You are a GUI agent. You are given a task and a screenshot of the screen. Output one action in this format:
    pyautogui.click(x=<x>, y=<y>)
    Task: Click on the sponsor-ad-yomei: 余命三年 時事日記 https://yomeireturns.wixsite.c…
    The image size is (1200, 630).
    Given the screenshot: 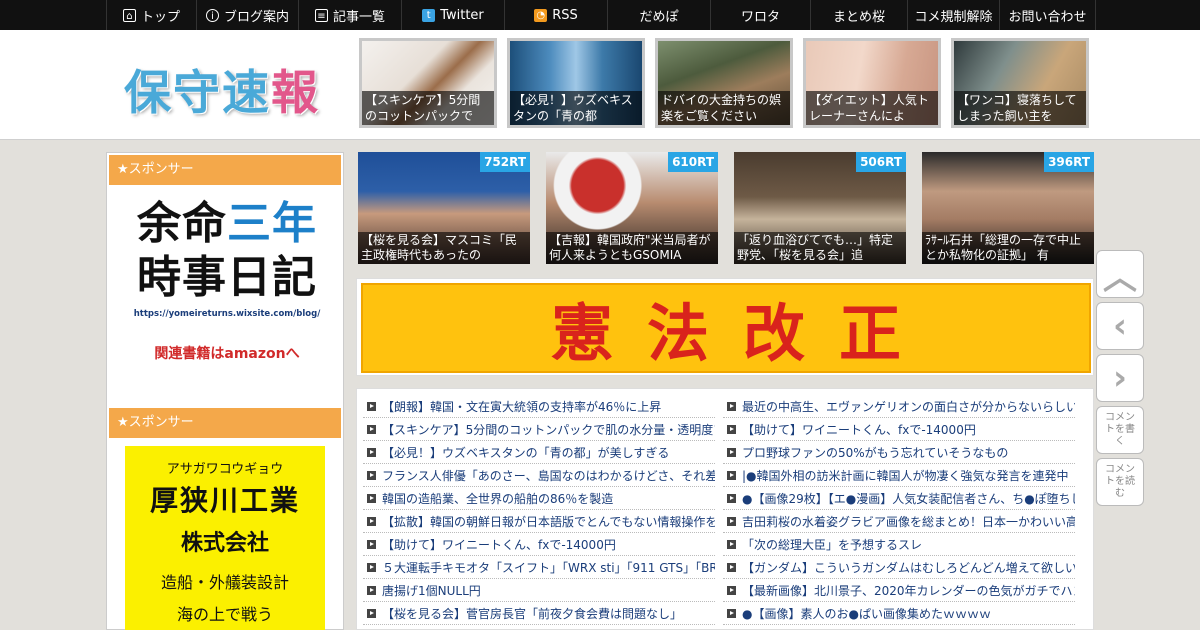 What is the action you would take?
    pyautogui.click(x=227, y=287)
    